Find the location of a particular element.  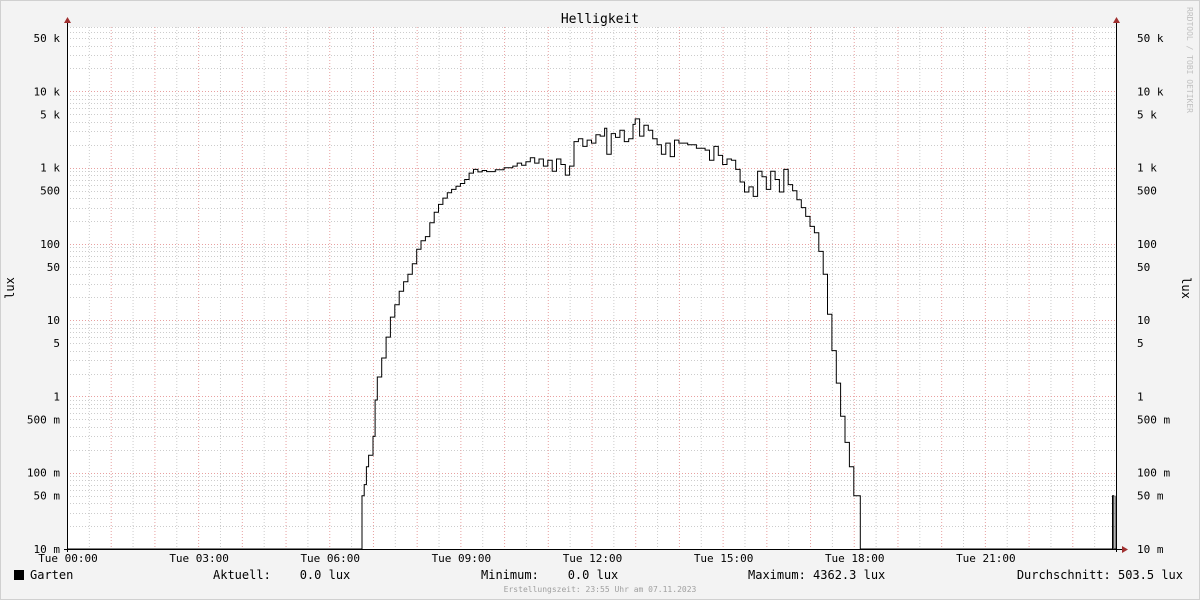

rrdtool-watermark: RRDTOOL / TOBI OETIKER is located at coordinates (1189, 60).